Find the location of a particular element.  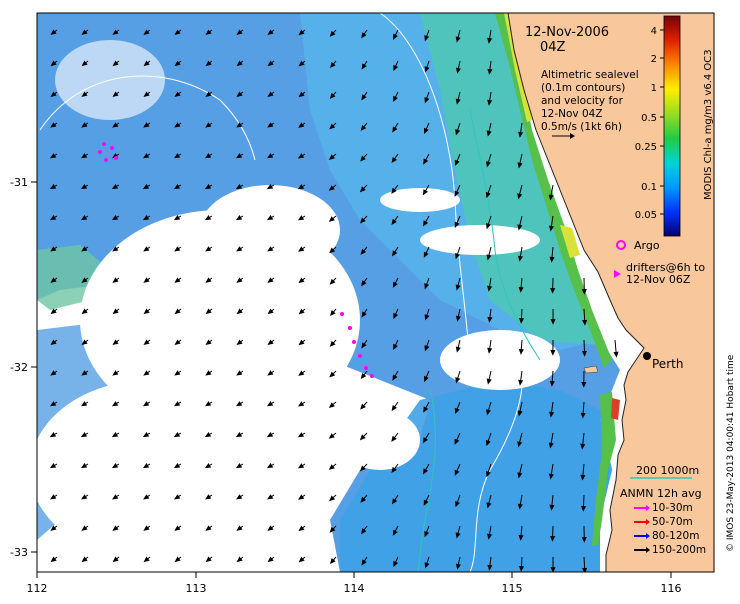

y-tick-label: -33 is located at coordinates (19, 552).